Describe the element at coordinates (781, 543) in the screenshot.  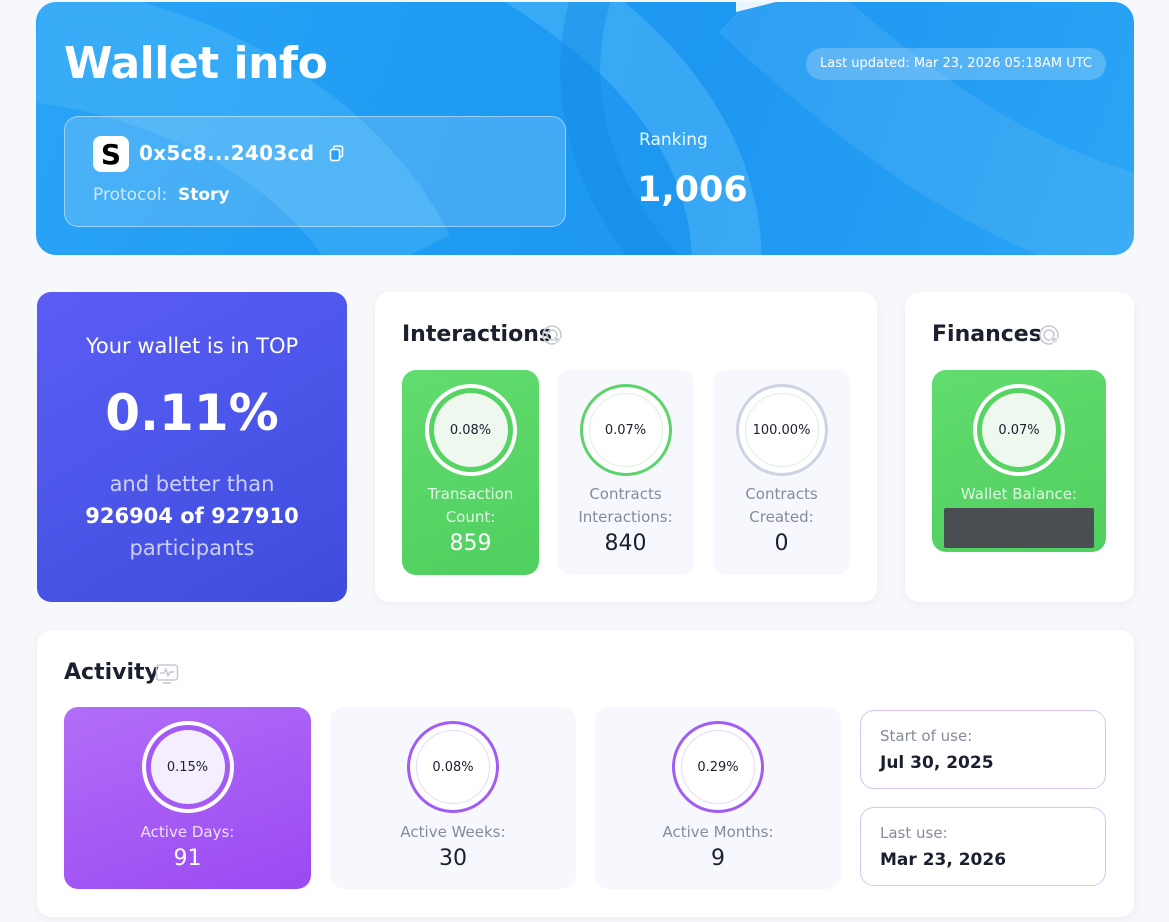
I see `contracts-created-value: 0` at that location.